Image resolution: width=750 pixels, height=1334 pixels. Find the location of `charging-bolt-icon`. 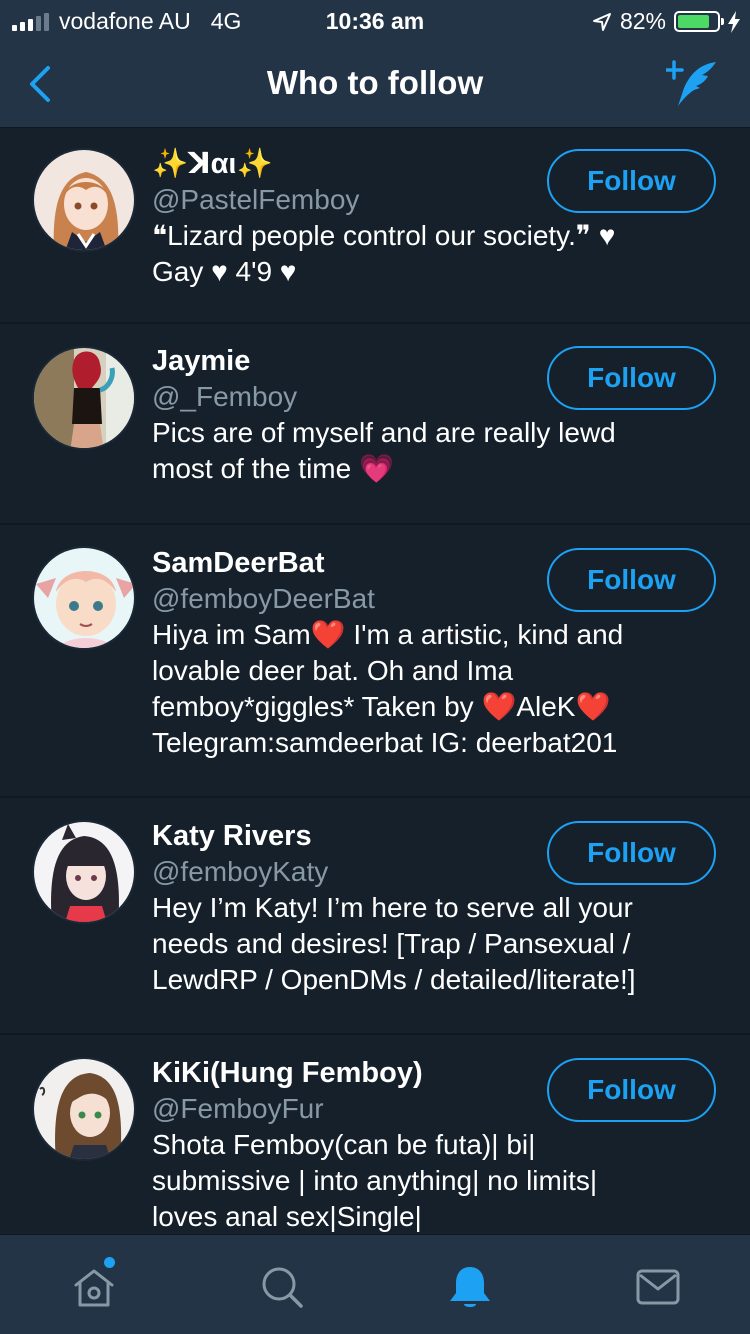

charging-bolt-icon is located at coordinates (734, 21).